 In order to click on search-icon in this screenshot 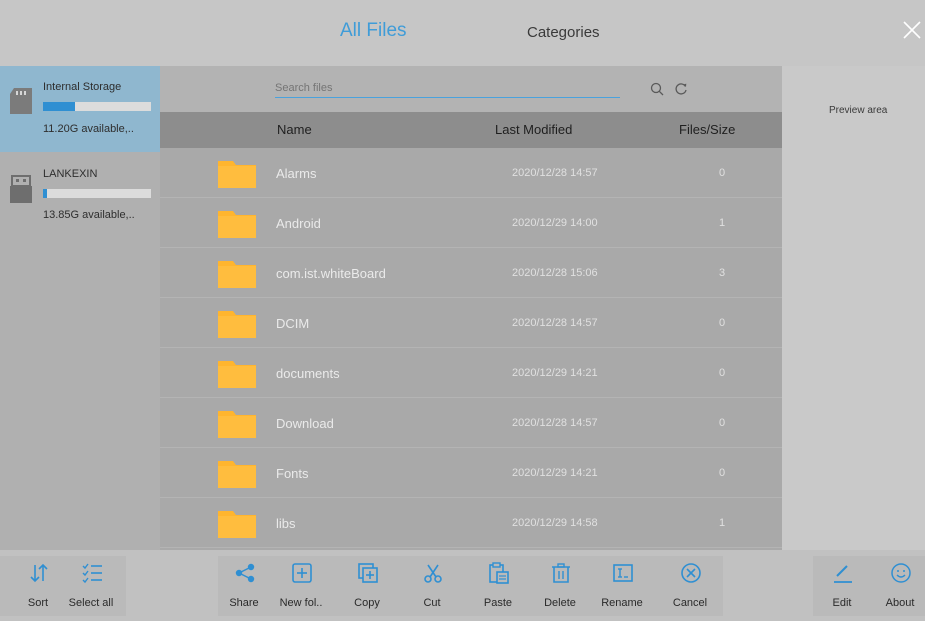, I will do `click(657, 89)`.